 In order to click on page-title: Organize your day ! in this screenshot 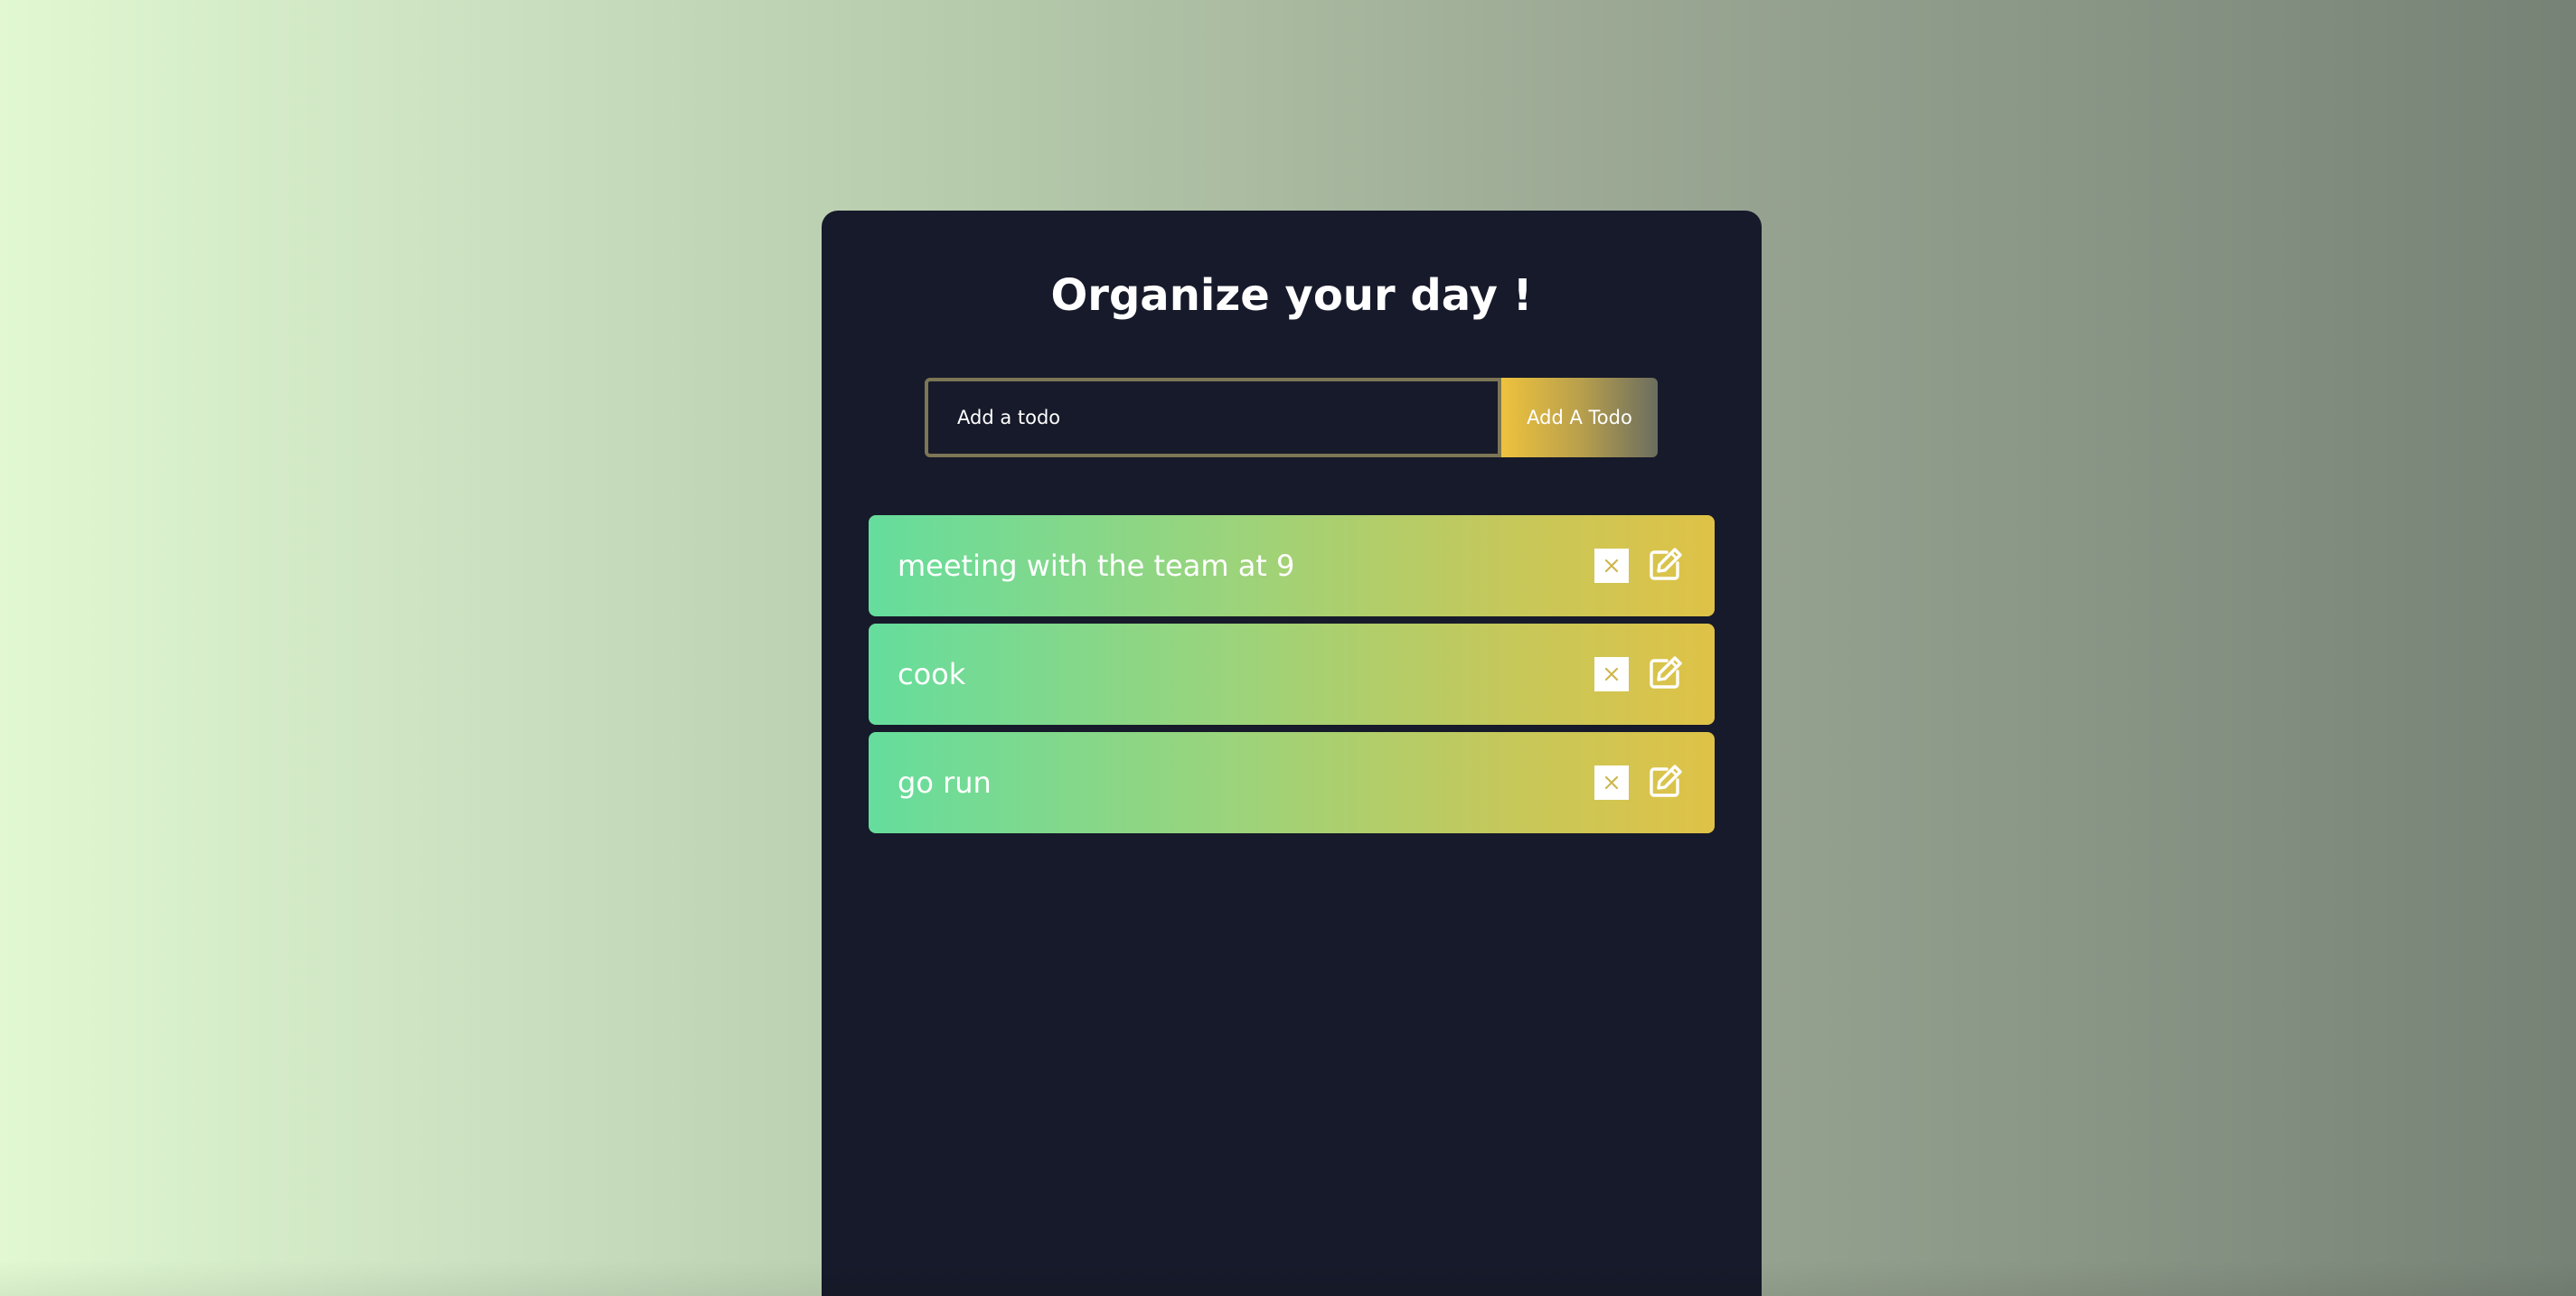, I will do `click(1291, 295)`.